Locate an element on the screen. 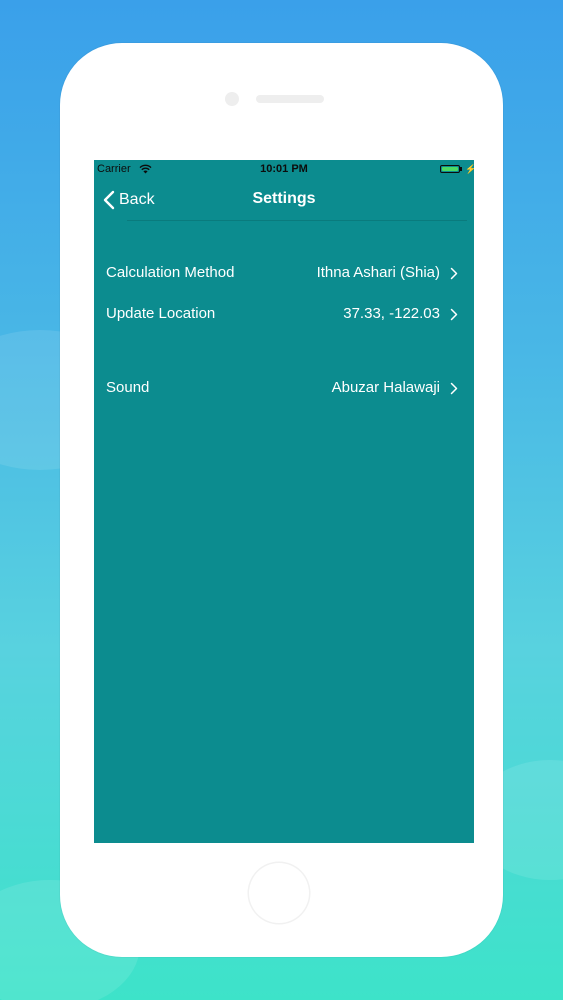 This screenshot has height=1000, width=563. front-camera is located at coordinates (232, 99).